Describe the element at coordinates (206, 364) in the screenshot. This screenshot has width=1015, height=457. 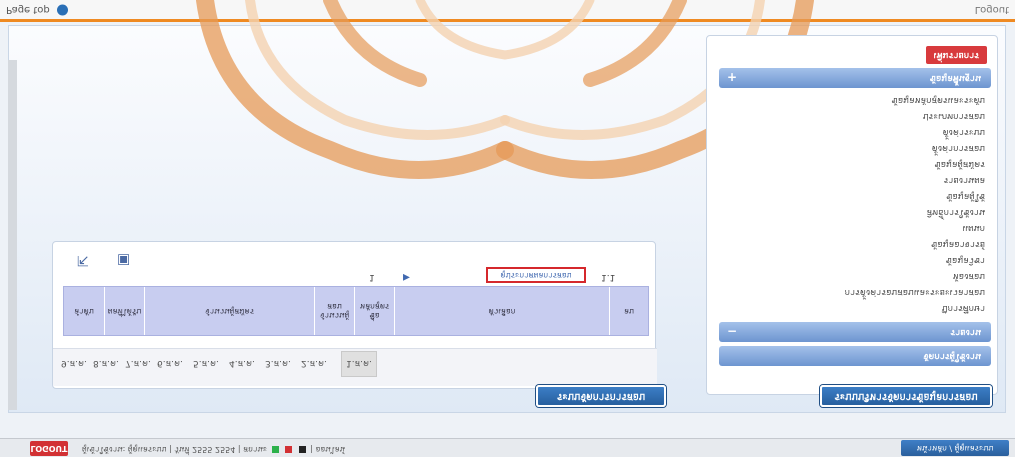
I see `page-item: 5.ส.ค.` at that location.